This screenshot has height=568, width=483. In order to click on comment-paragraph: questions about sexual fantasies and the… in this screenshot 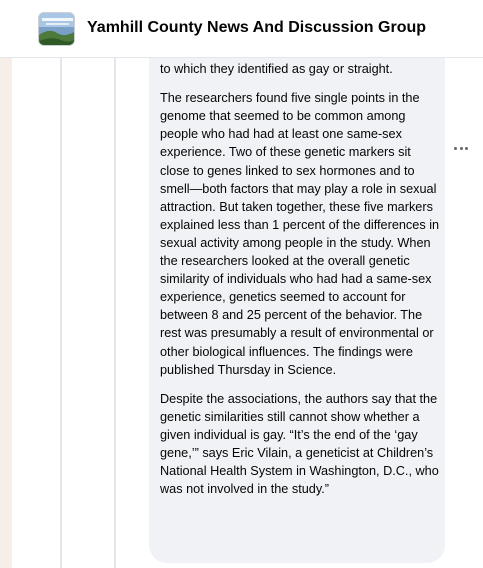, I will do `click(276, 69)`.